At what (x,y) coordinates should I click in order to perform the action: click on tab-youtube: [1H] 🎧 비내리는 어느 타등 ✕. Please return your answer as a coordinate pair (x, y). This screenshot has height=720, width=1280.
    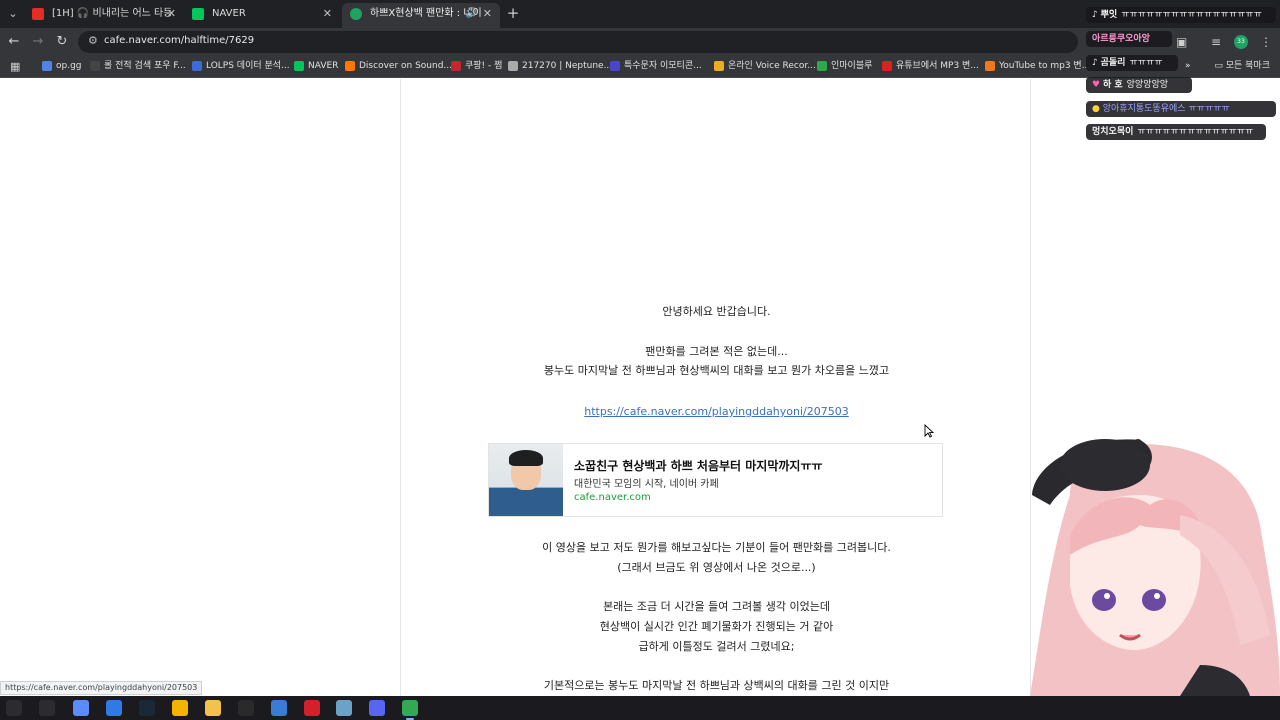
    Looking at the image, I should click on (104, 15).